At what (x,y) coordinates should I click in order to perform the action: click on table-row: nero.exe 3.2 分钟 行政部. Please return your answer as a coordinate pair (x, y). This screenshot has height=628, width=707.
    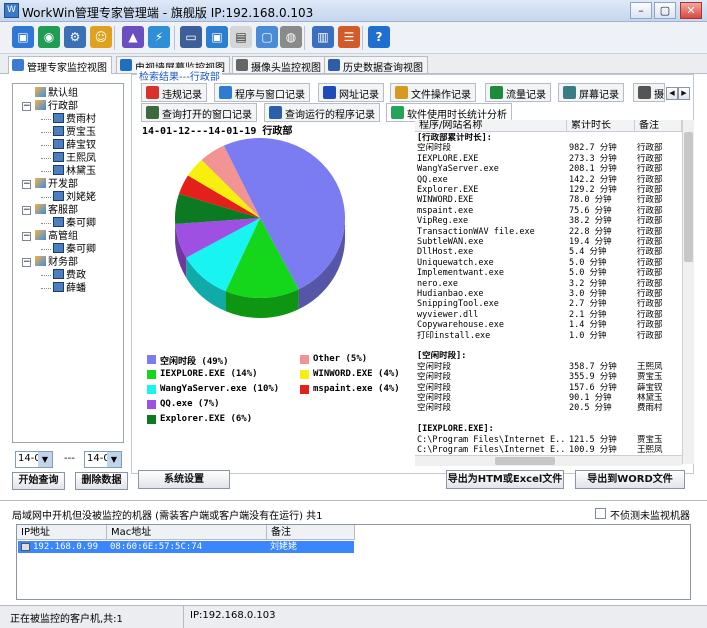
    Looking at the image, I should click on (548, 284).